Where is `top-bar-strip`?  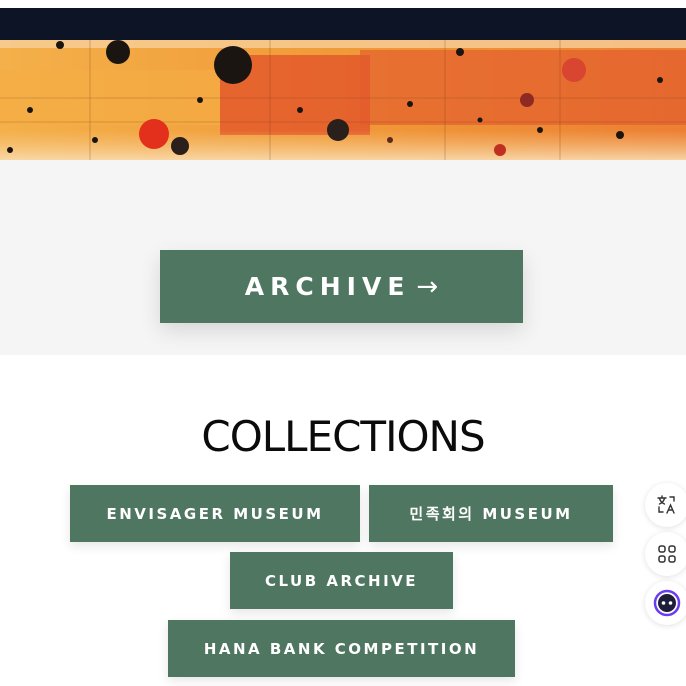
top-bar-strip is located at coordinates (343, 24).